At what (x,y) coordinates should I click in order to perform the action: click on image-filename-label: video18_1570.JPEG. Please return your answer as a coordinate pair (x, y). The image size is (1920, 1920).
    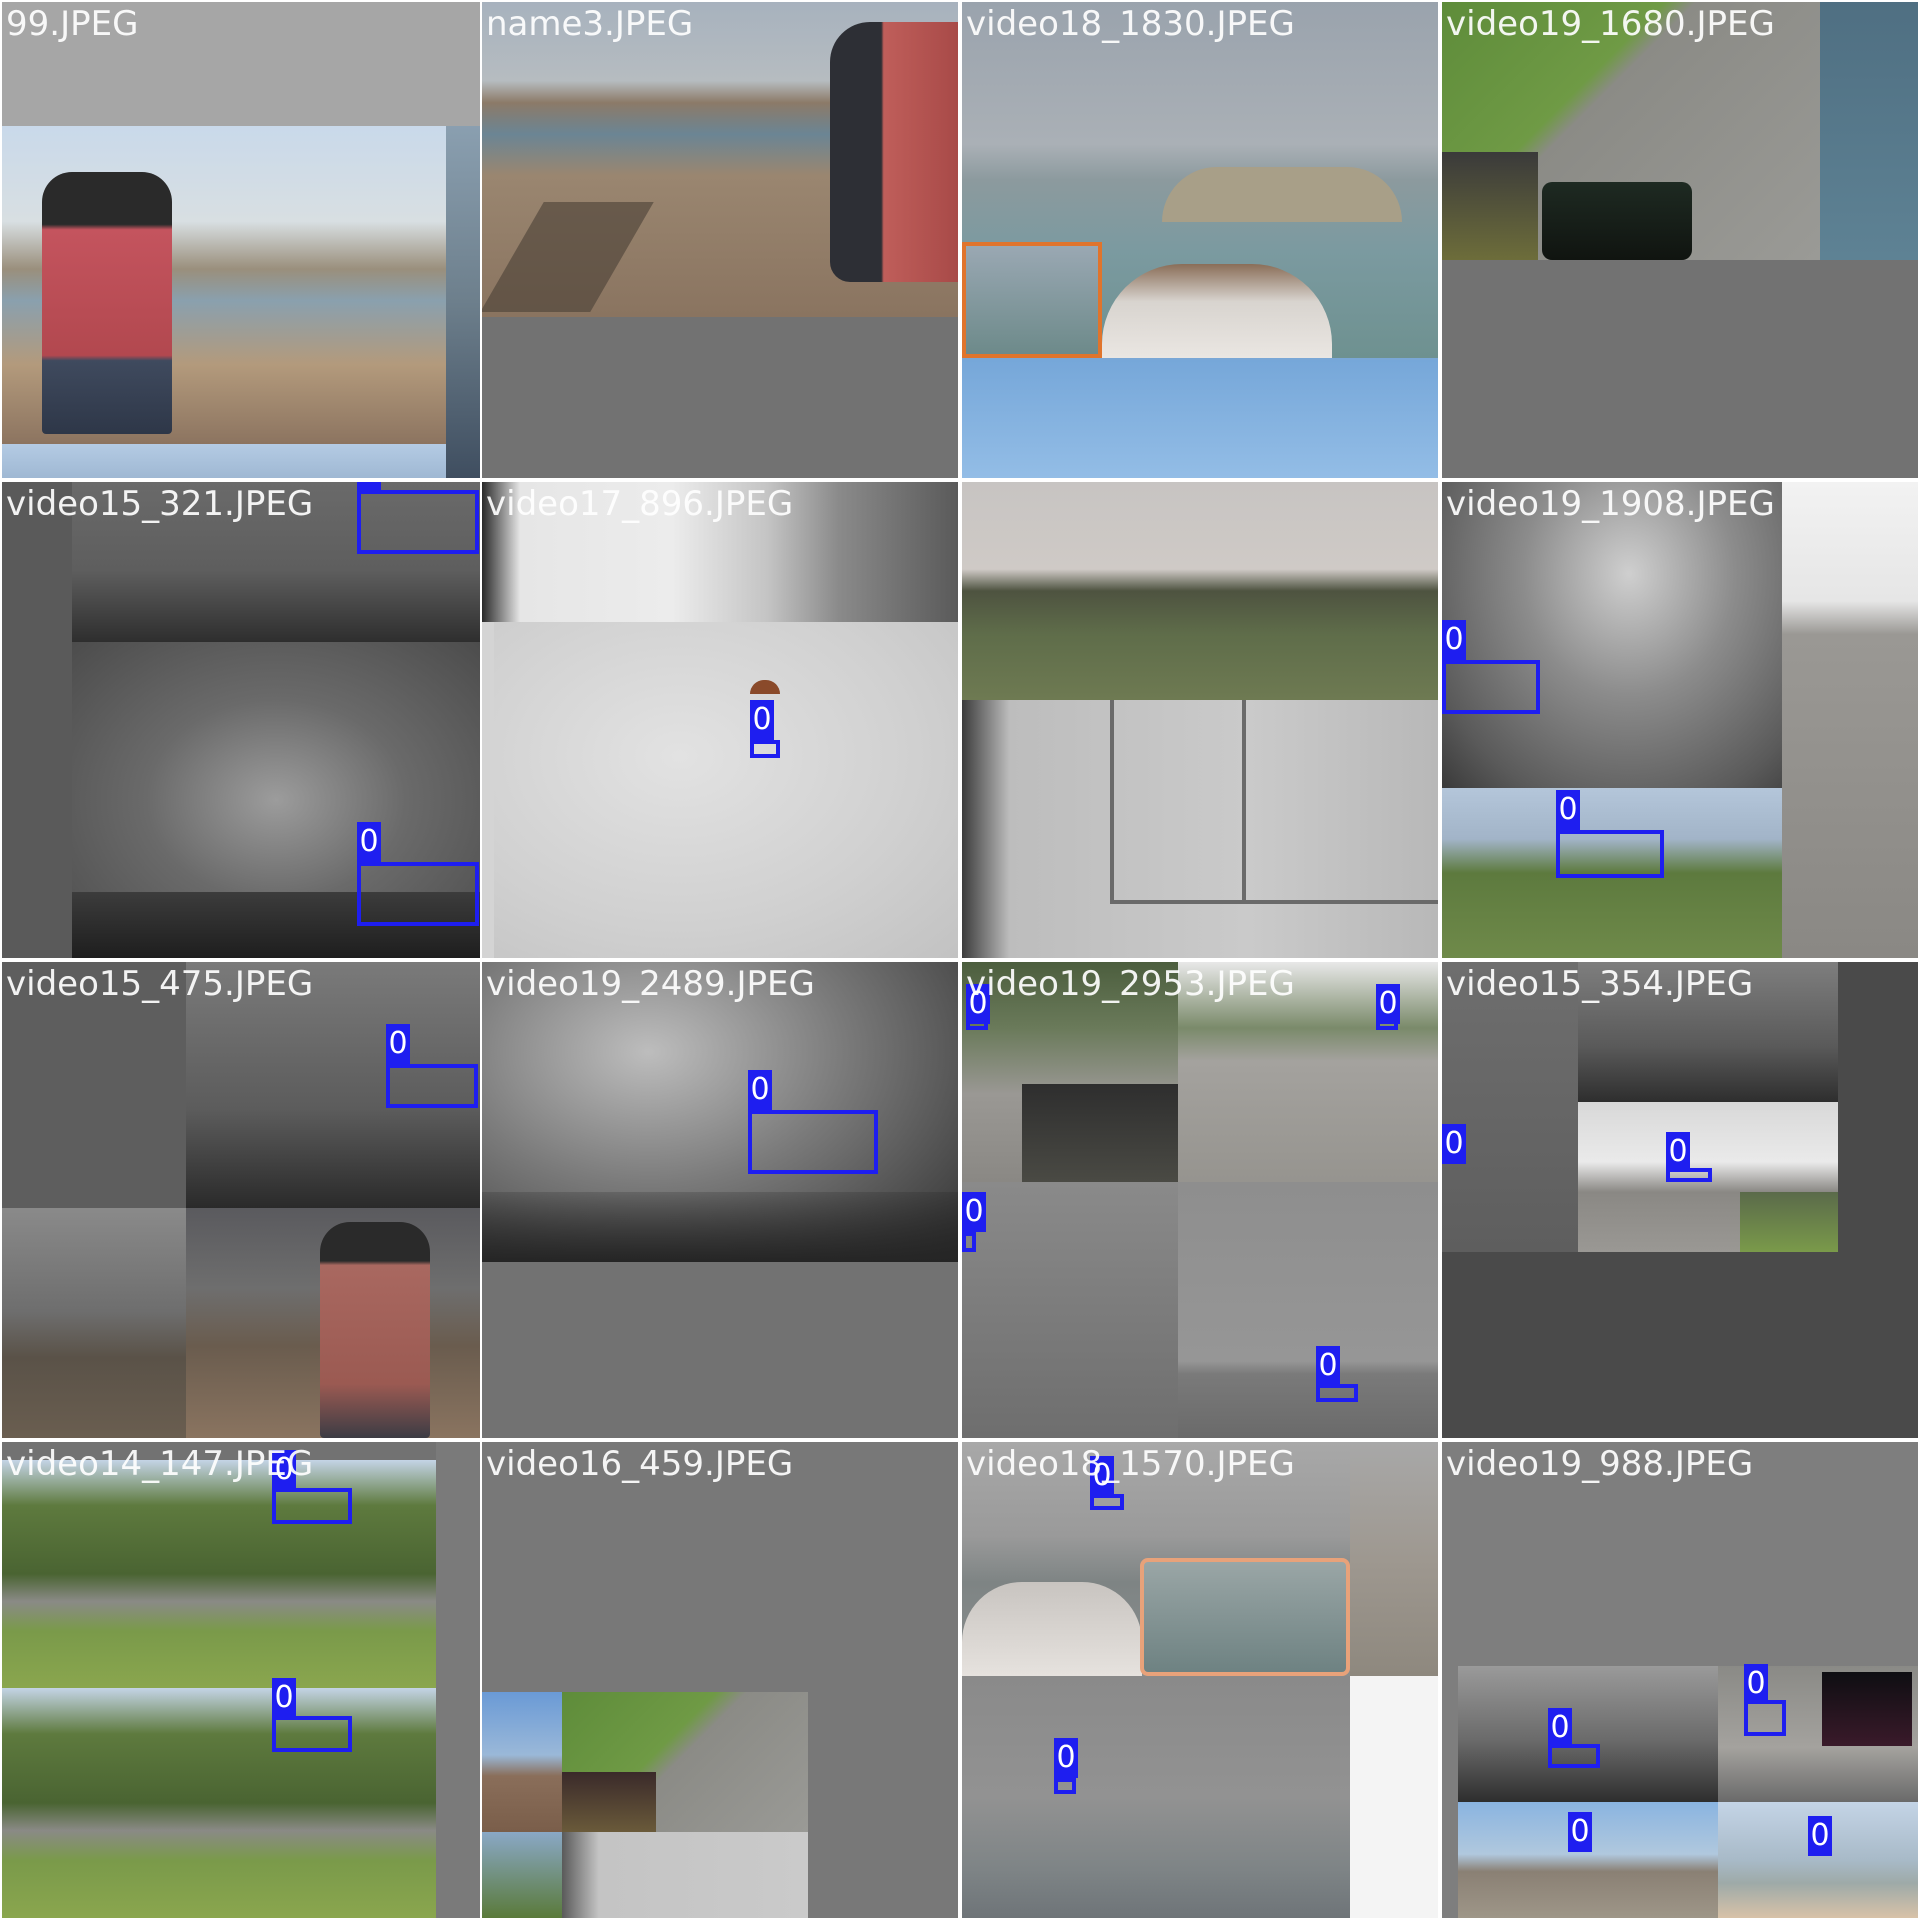
    Looking at the image, I should click on (1130, 1464).